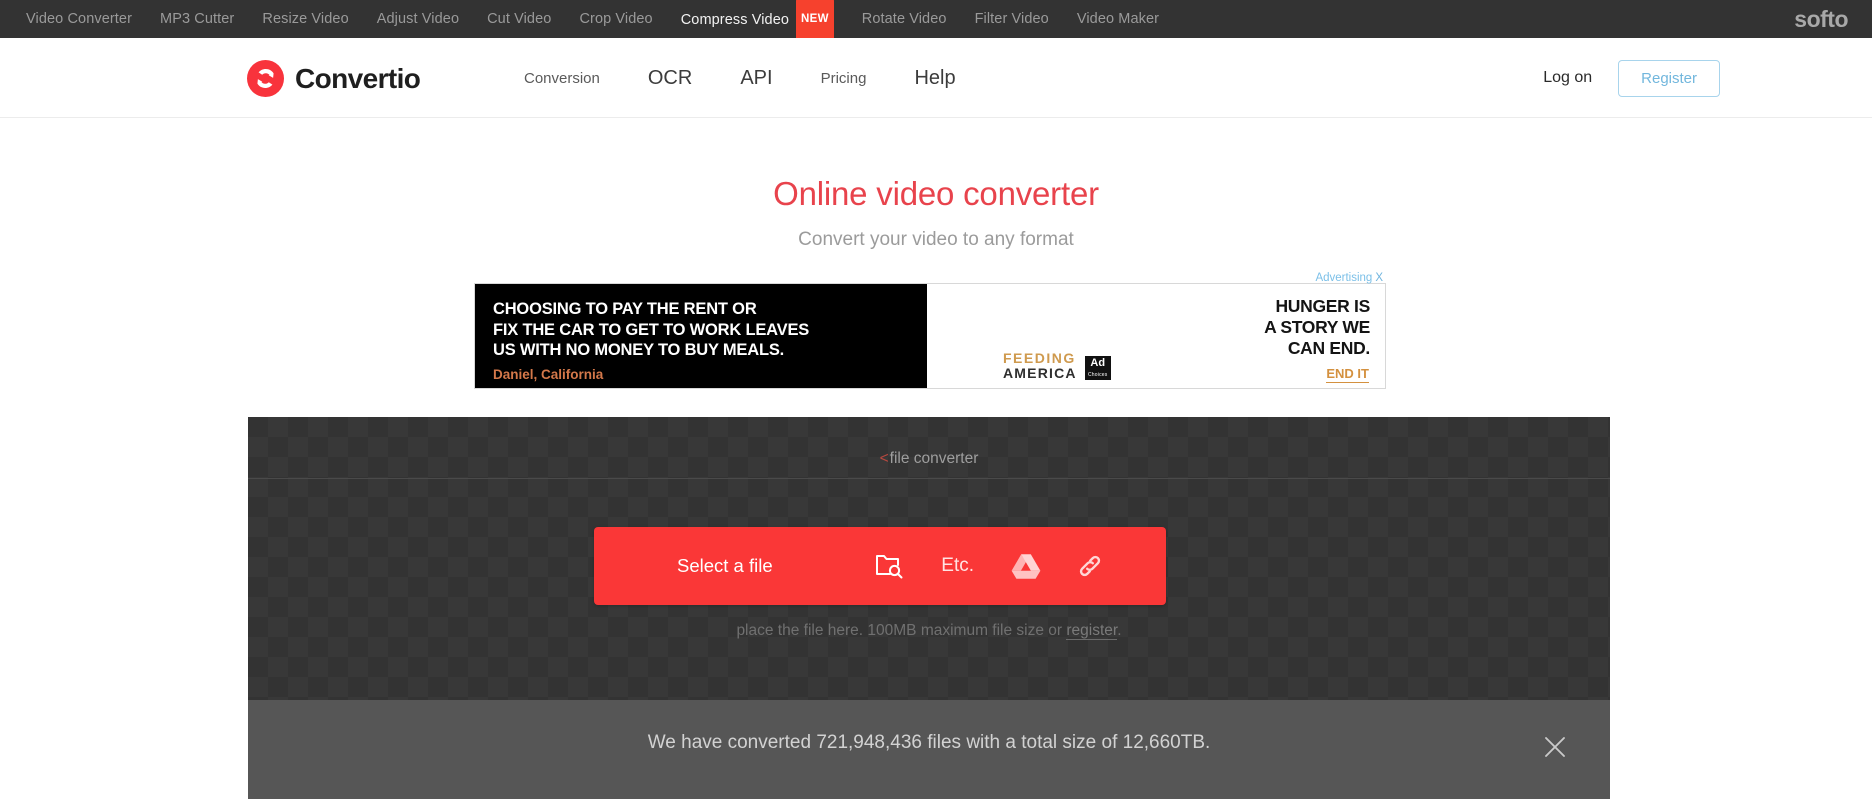 The width and height of the screenshot is (1872, 799). I want to click on nav-item-pricing: Pricing, so click(844, 78).